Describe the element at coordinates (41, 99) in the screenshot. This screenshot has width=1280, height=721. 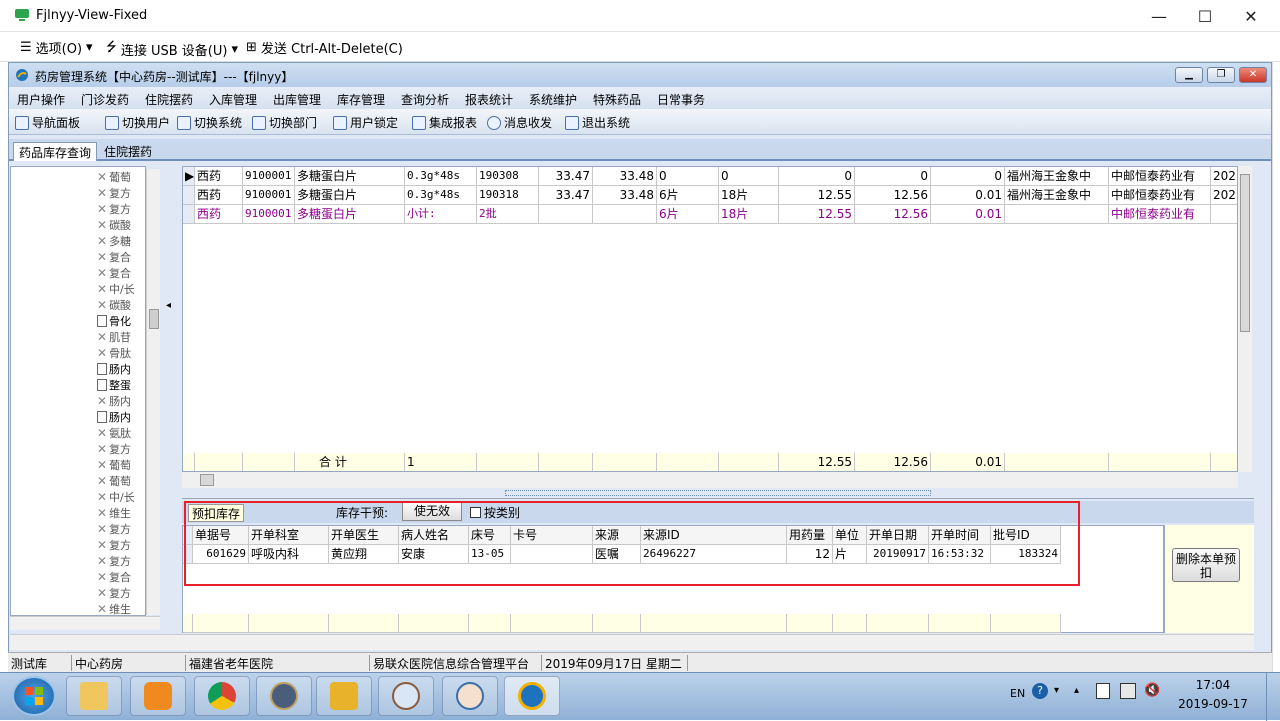
I see `menu-user-ops: 用户操作` at that location.